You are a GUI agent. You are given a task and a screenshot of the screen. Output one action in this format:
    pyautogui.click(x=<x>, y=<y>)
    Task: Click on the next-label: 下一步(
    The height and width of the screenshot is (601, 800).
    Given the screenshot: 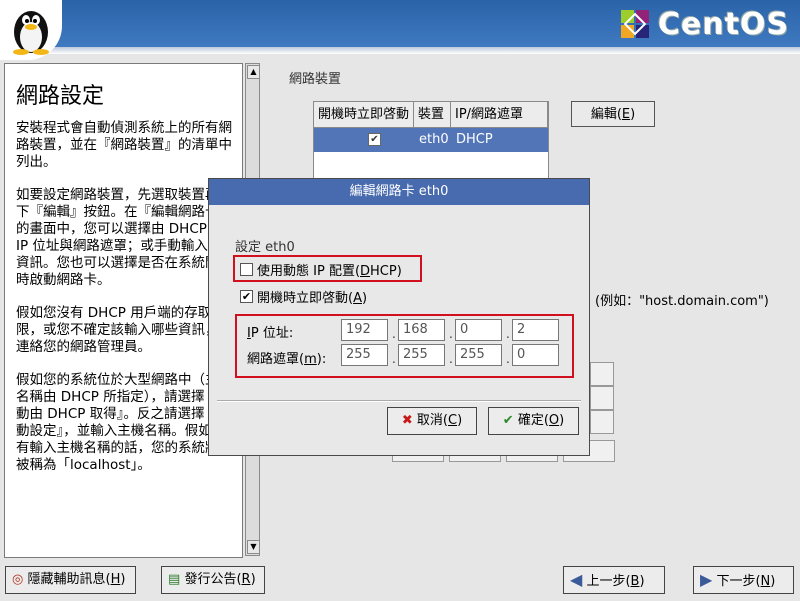 What is the action you would take?
    pyautogui.click(x=738, y=581)
    